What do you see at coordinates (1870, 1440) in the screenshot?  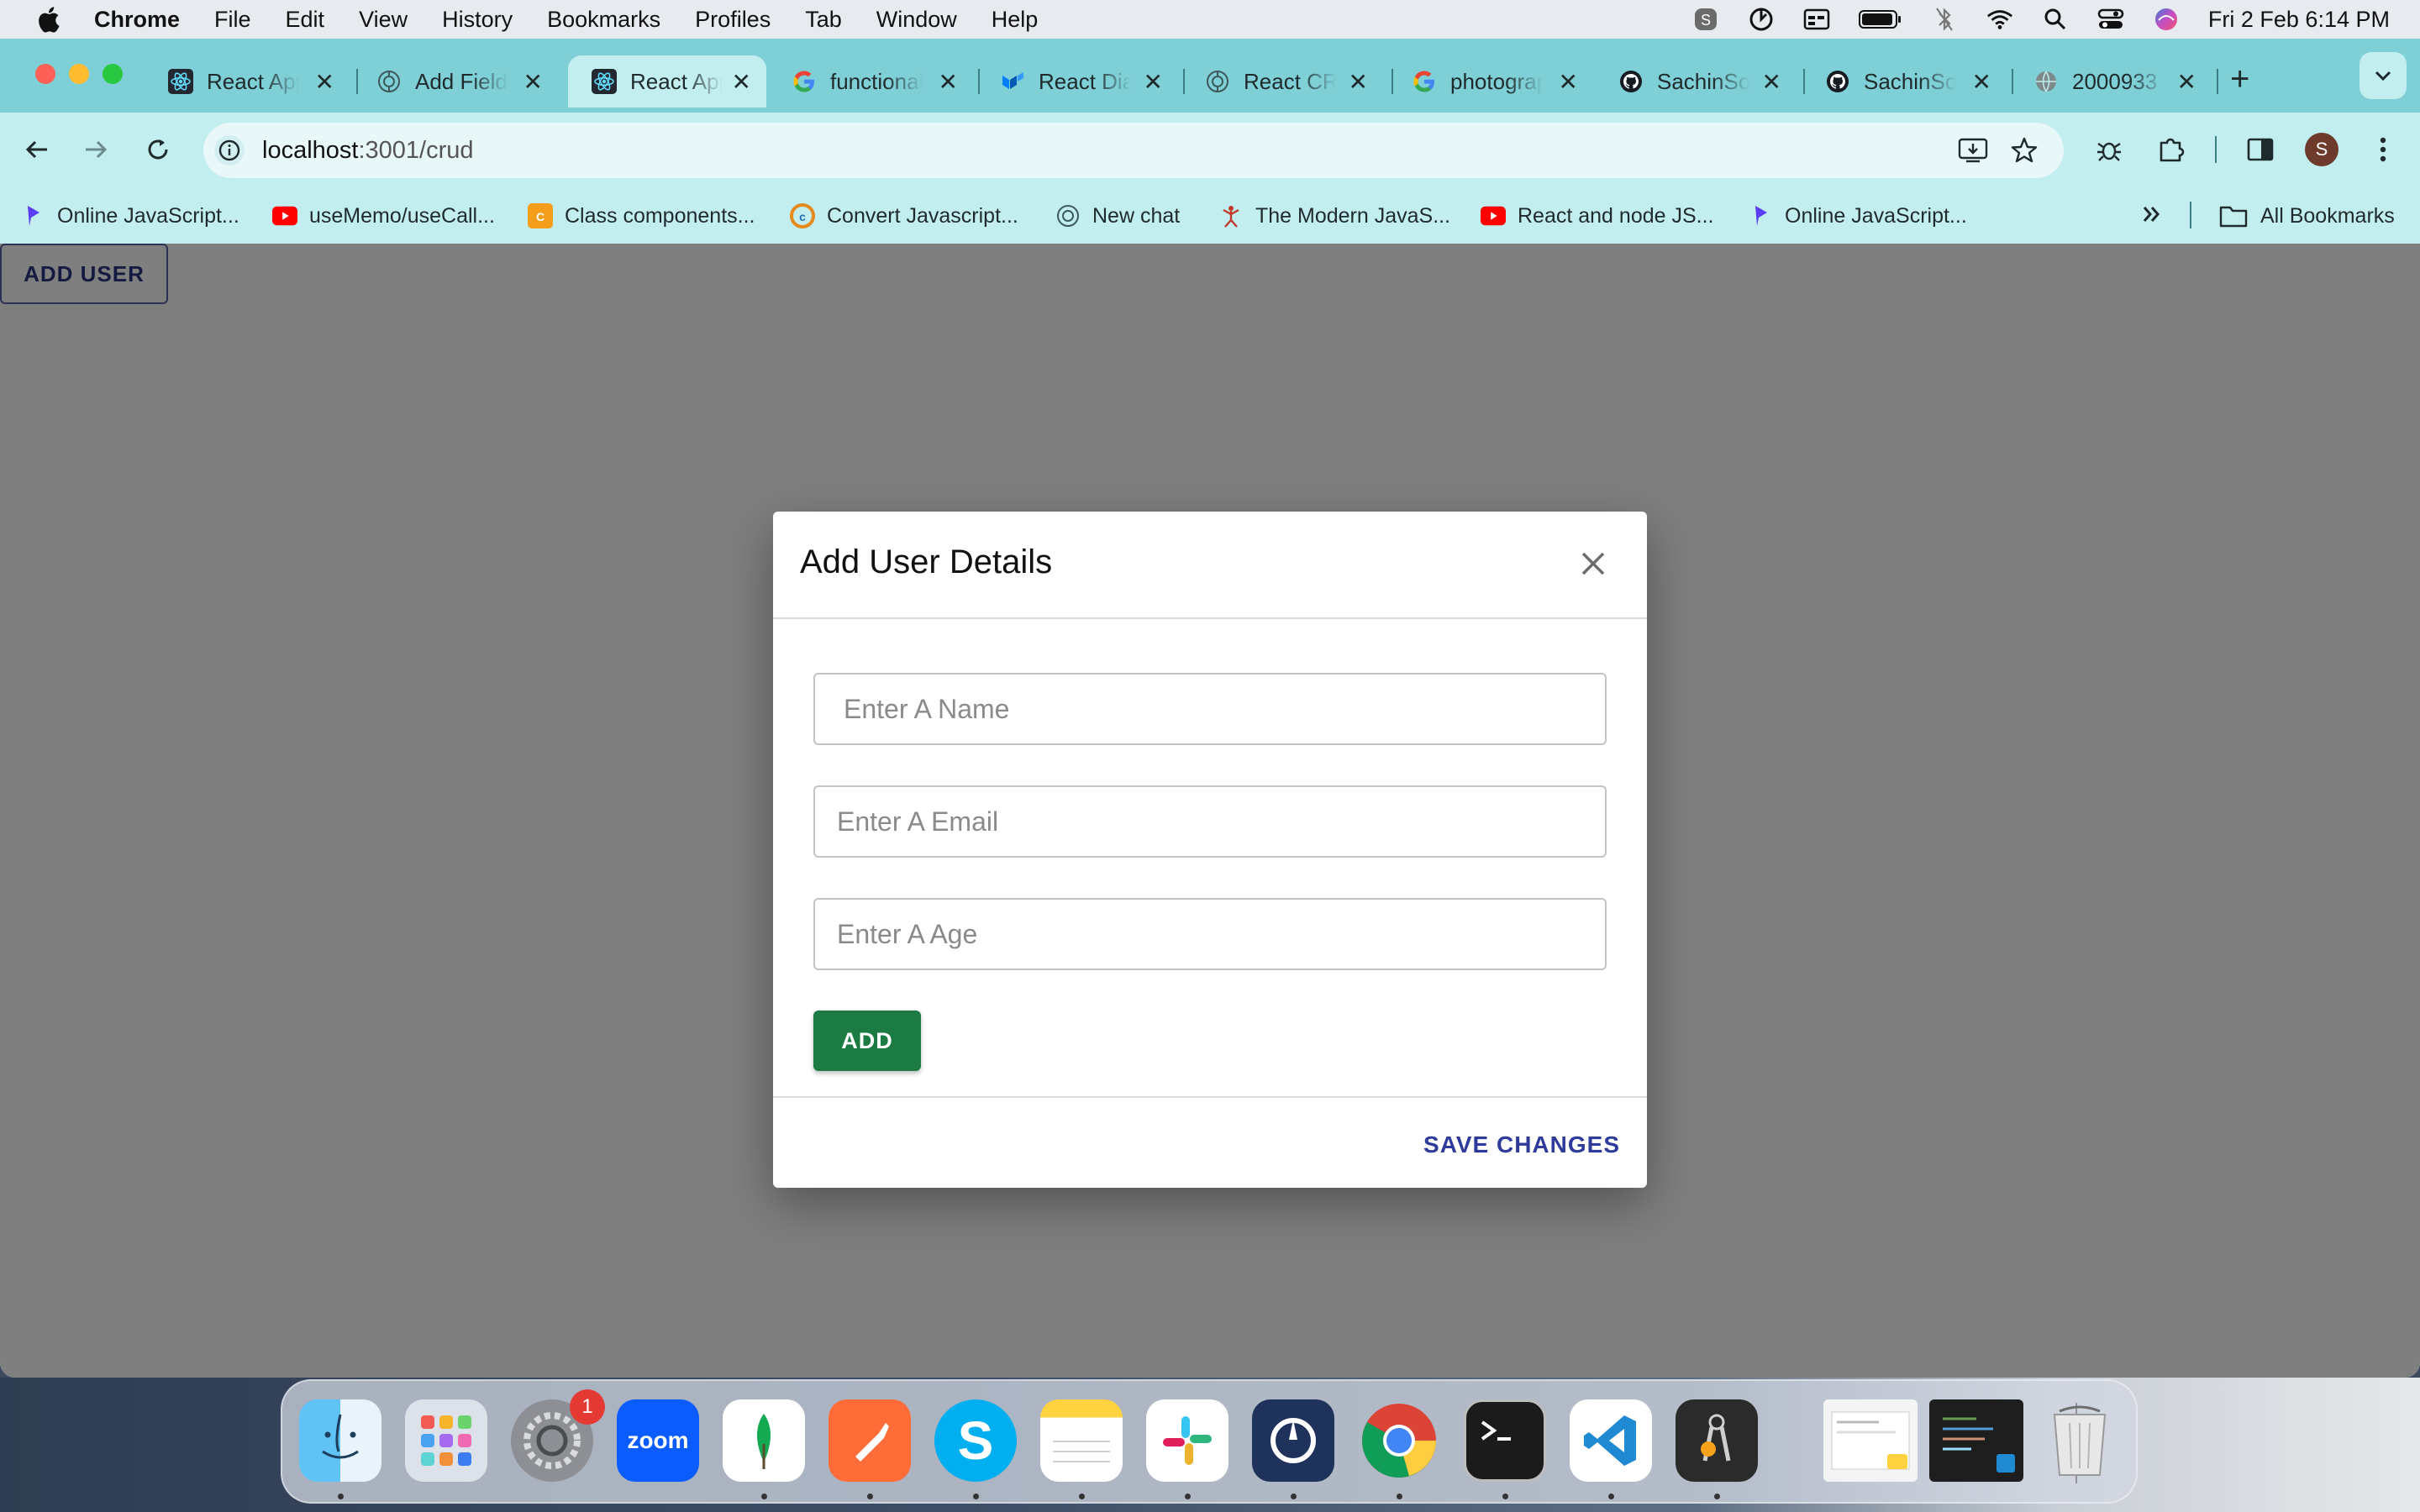 I see `minimized-window-notes` at bounding box center [1870, 1440].